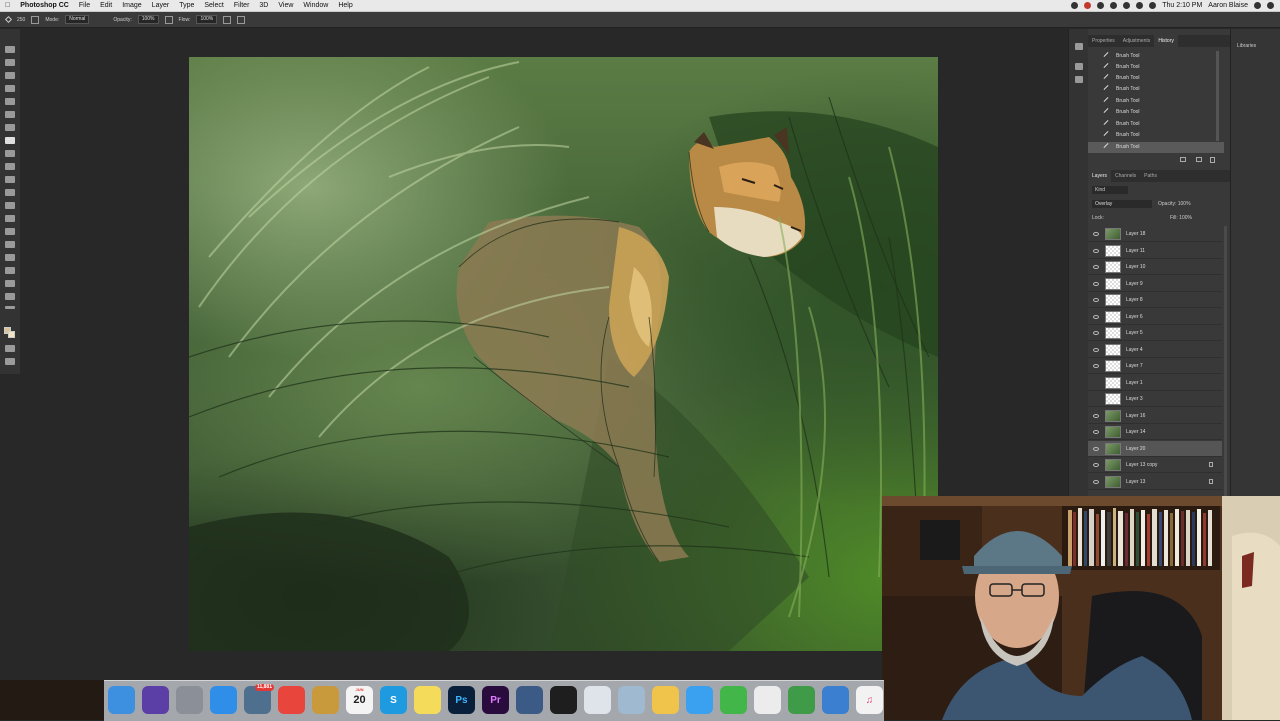 The height and width of the screenshot is (721, 1280). I want to click on layer-row: Layer 20, so click(1155, 448).